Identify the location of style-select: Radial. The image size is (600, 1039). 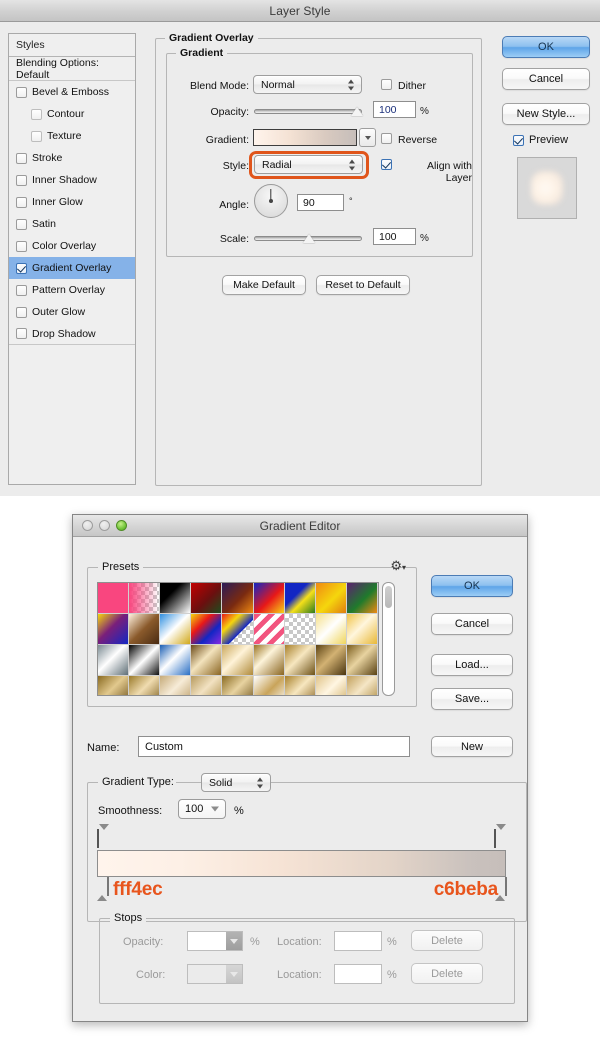
(308, 164).